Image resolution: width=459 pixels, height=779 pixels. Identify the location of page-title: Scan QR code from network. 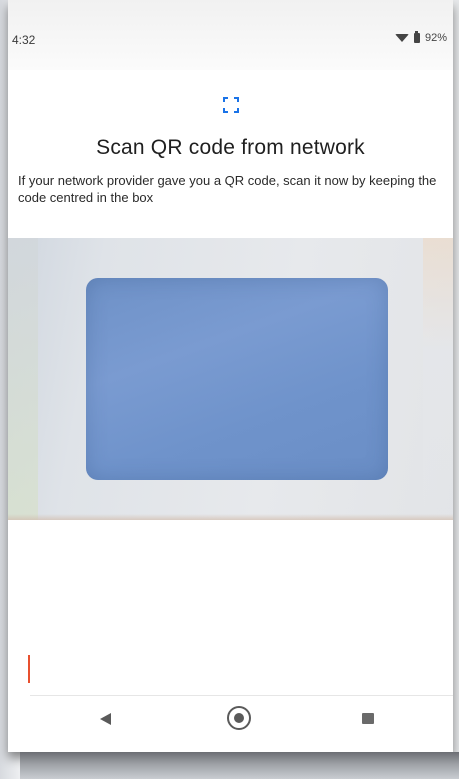
(230, 147).